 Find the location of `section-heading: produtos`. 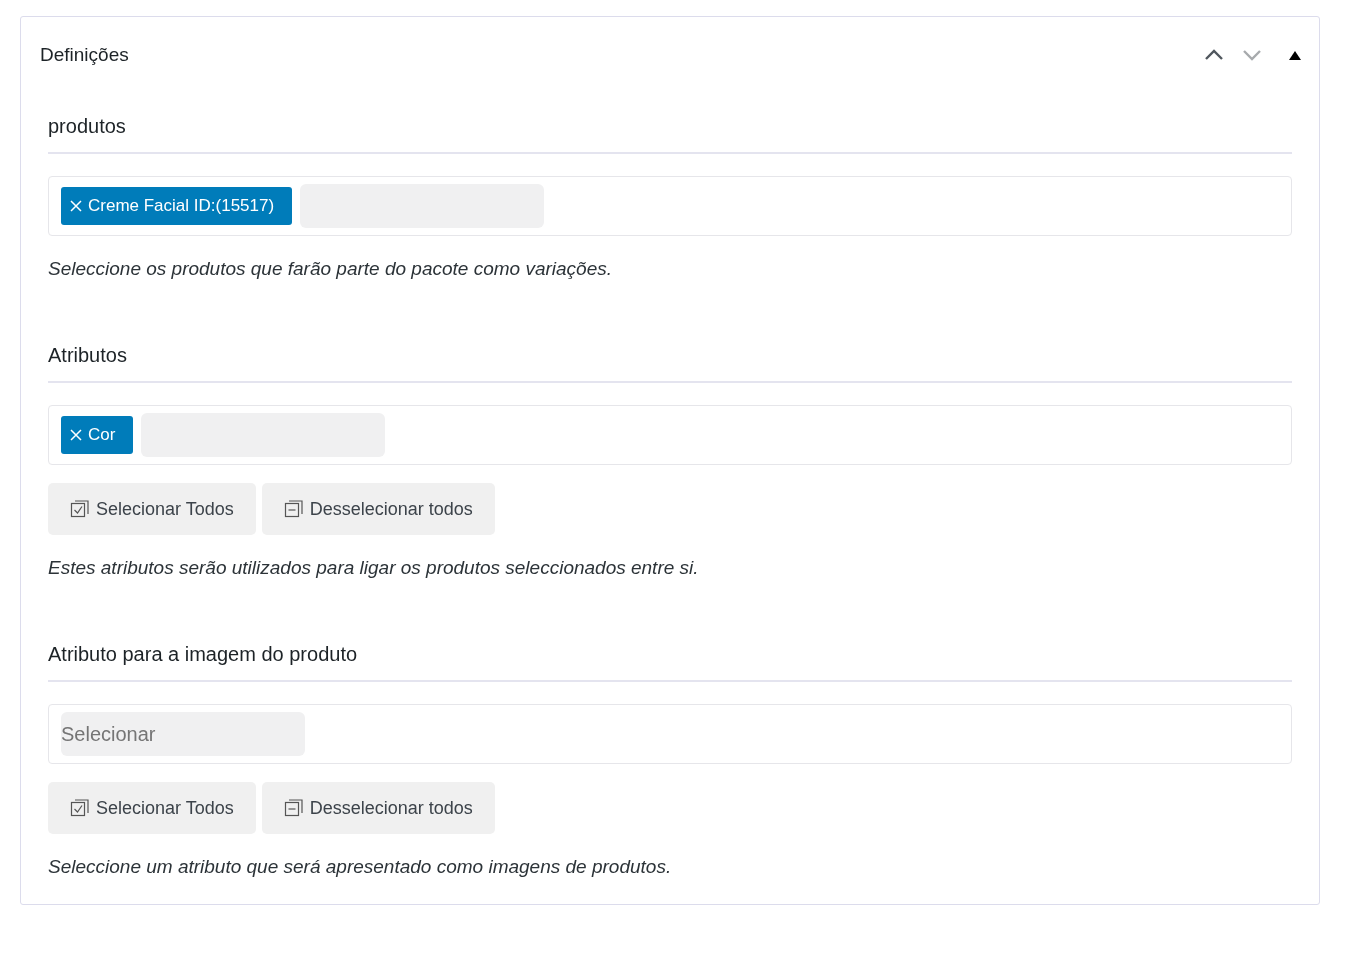

section-heading: produtos is located at coordinates (670, 123).